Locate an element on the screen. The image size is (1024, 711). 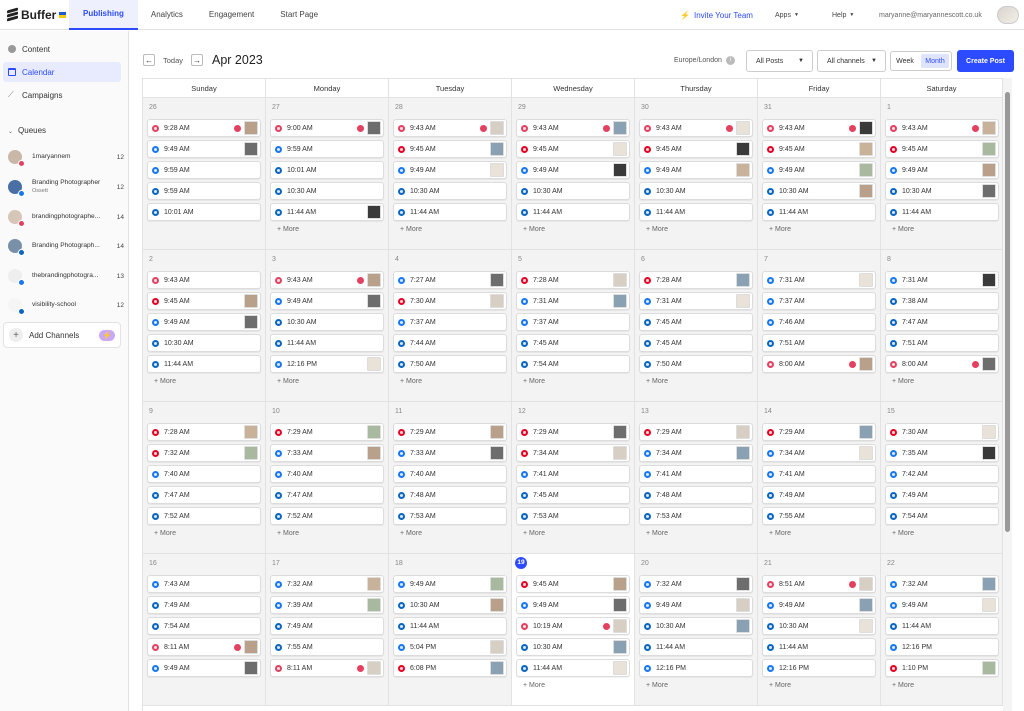
week-view-button: Week is located at coordinates (905, 61).